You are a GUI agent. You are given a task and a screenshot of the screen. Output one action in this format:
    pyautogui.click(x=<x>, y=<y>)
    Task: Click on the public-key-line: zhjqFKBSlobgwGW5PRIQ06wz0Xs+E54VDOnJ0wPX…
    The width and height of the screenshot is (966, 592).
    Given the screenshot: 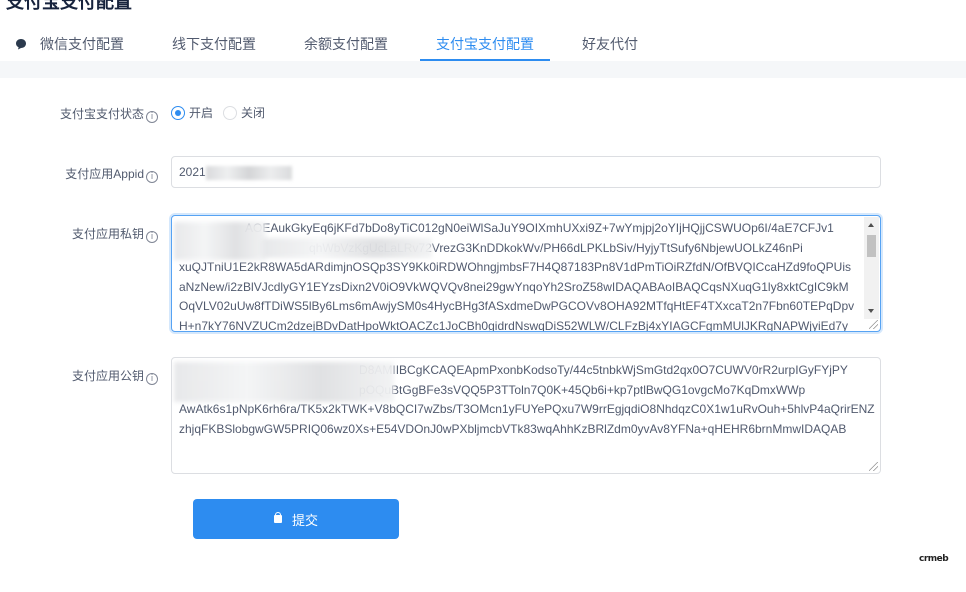 What is the action you would take?
    pyautogui.click(x=513, y=428)
    